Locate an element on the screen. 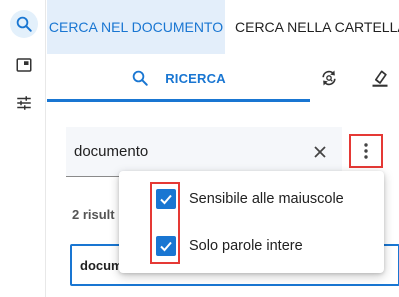 The height and width of the screenshot is (297, 399). clear-search-button is located at coordinates (320, 152).